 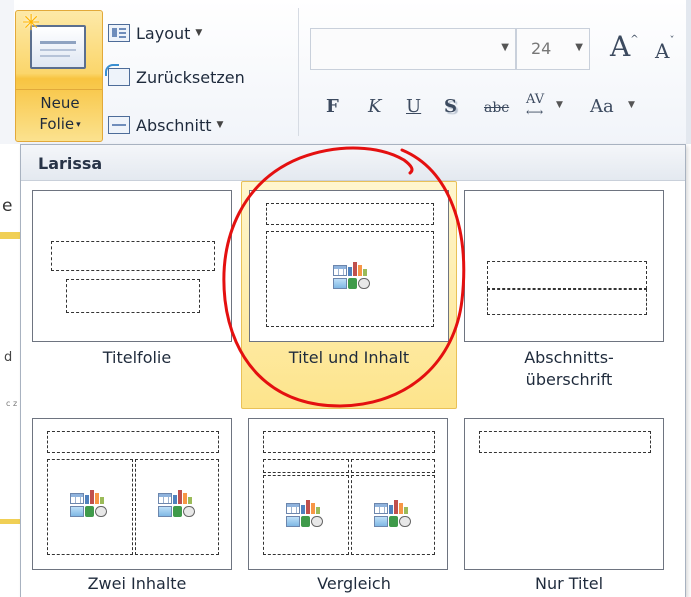 I want to click on font-size-combobox: 24 ▼, so click(x=553, y=49).